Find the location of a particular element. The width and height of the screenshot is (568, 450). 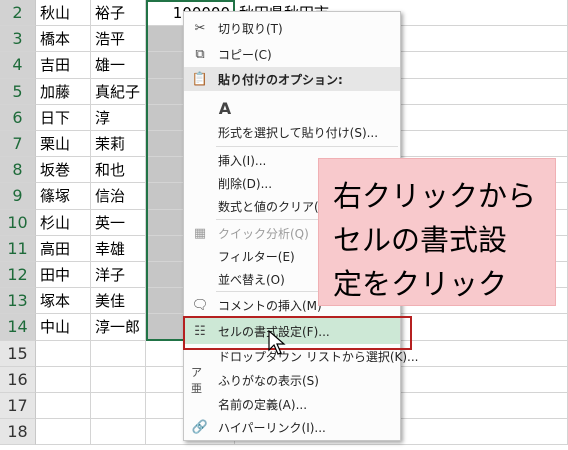

table-cell: 雄一 is located at coordinates (118, 65).